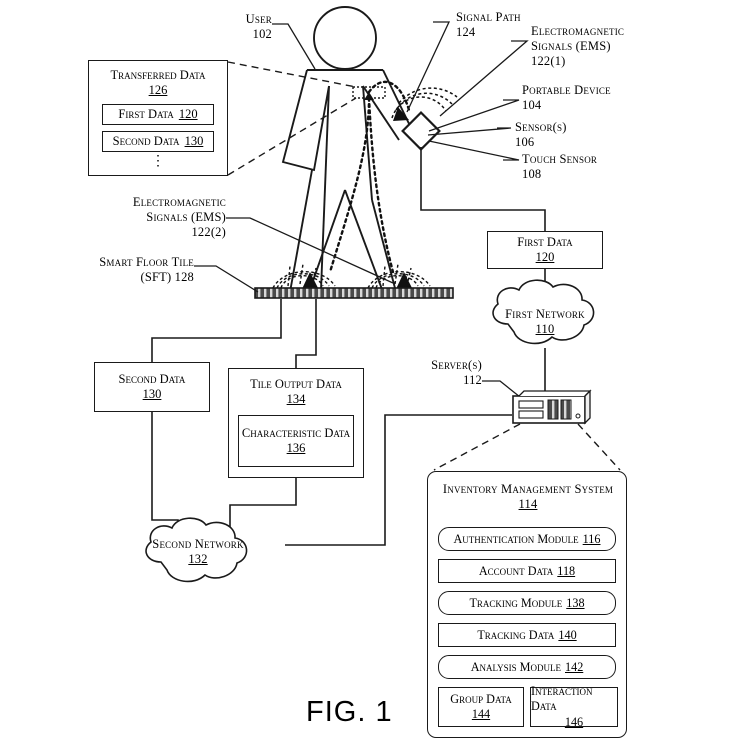 This screenshot has width=730, height=751. What do you see at coordinates (158, 141) in the screenshot?
I see `box-second-data-nested: Second Data 130` at bounding box center [158, 141].